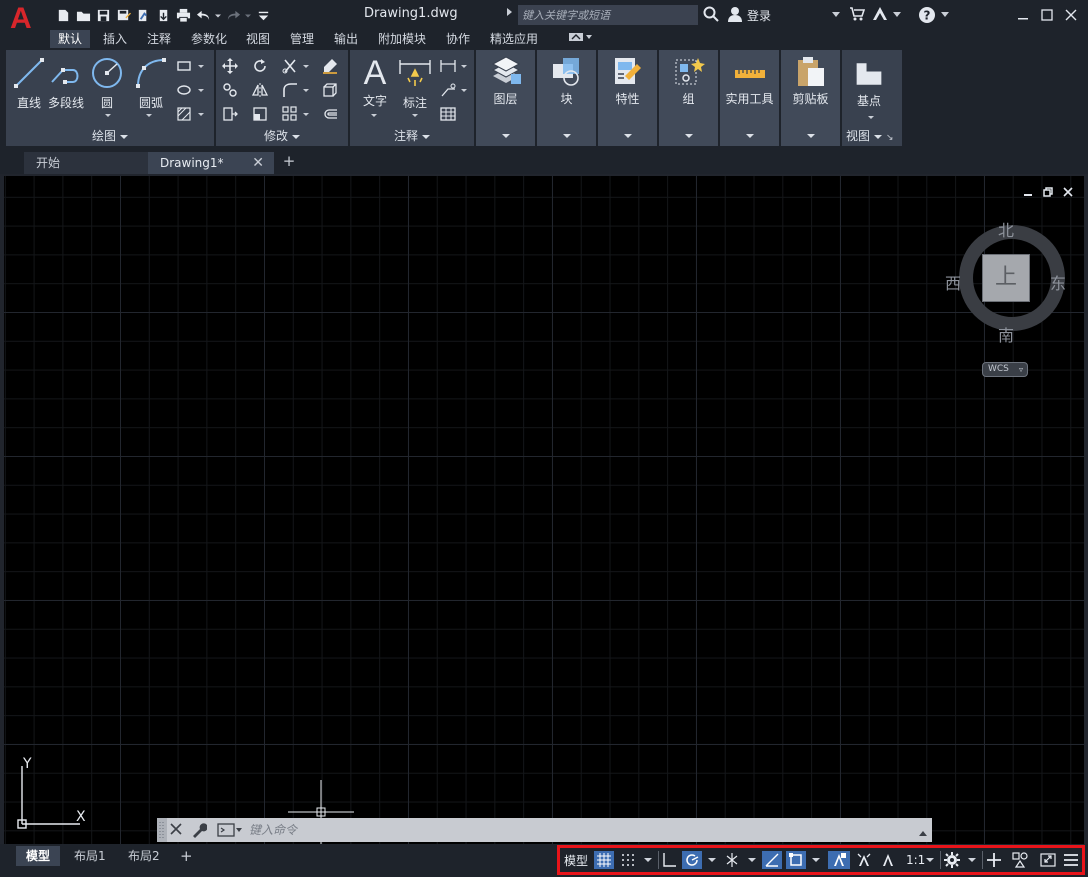 The width and height of the screenshot is (1088, 877). What do you see at coordinates (796, 860) in the screenshot?
I see `object-snap-icon` at bounding box center [796, 860].